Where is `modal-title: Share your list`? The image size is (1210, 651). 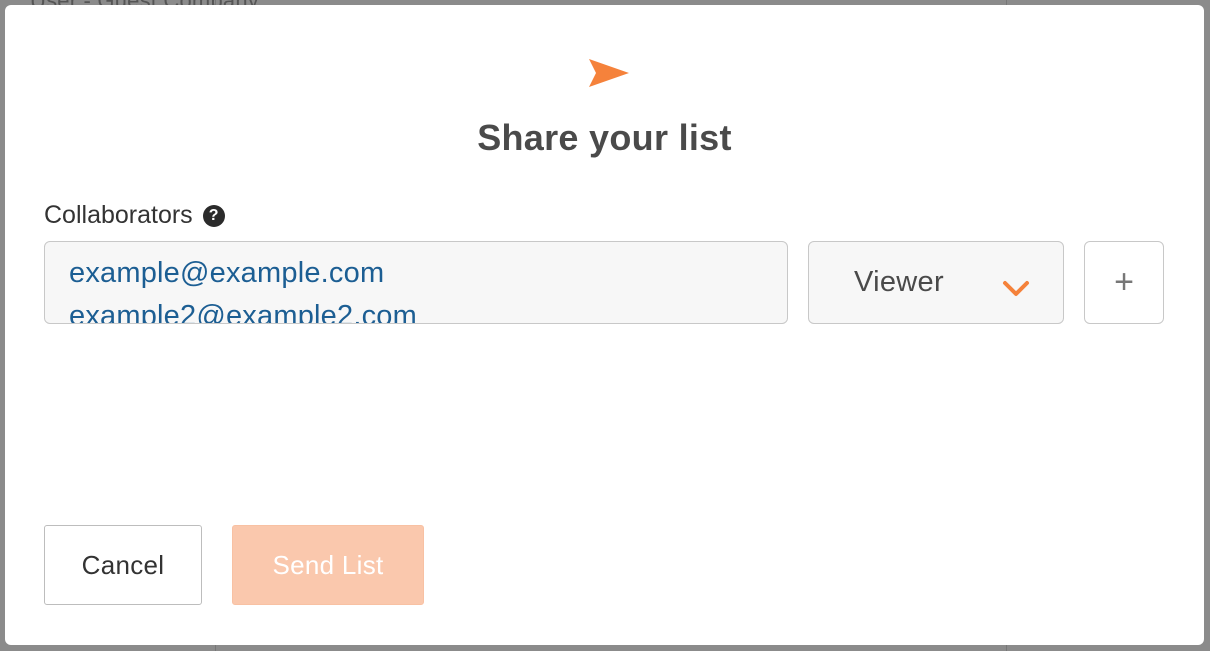
modal-title: Share your list is located at coordinates (604, 137).